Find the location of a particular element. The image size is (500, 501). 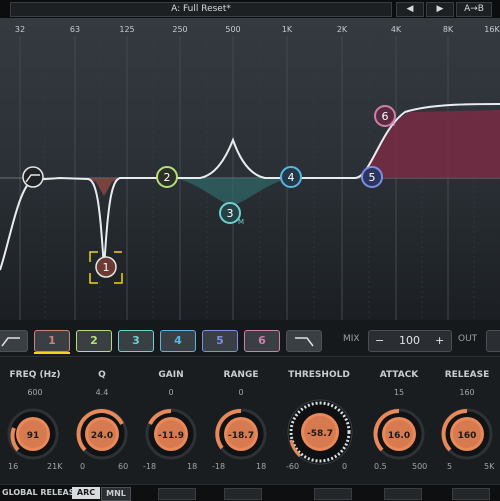

svg-text: -58.7 is located at coordinates (320, 434).